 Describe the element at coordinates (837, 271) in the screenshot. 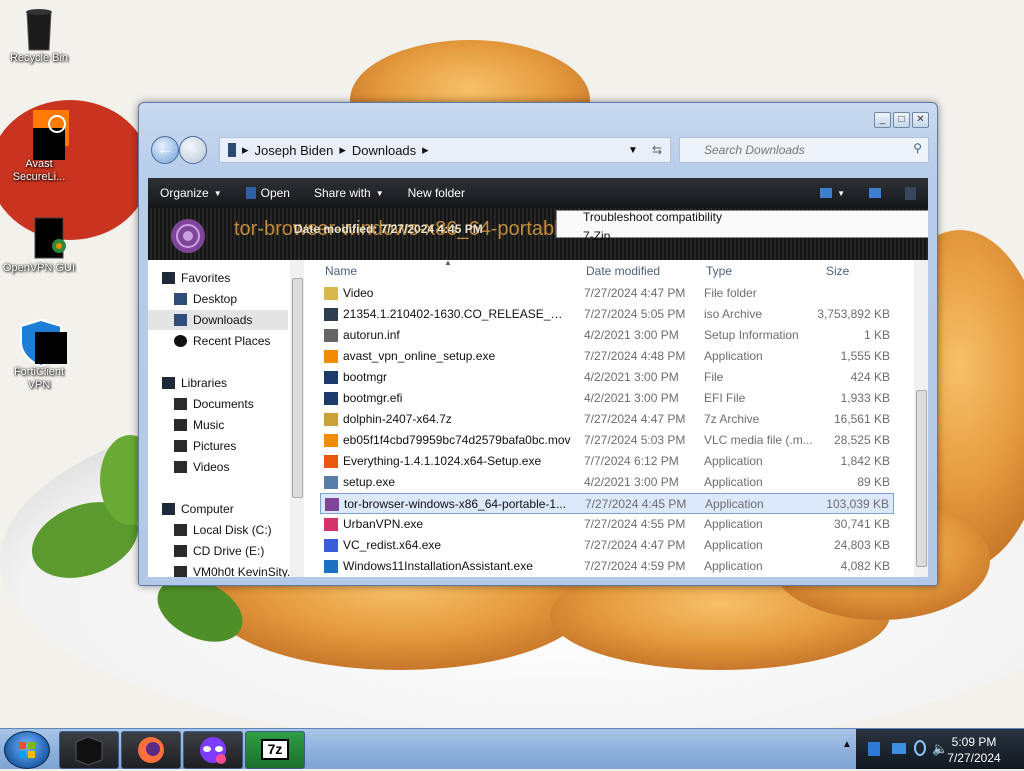

I see `column-header-size: Size` at that location.